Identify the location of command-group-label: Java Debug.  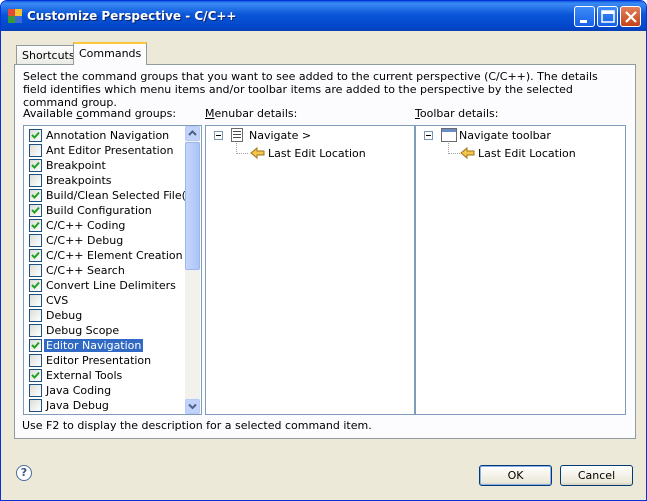
(77, 405).